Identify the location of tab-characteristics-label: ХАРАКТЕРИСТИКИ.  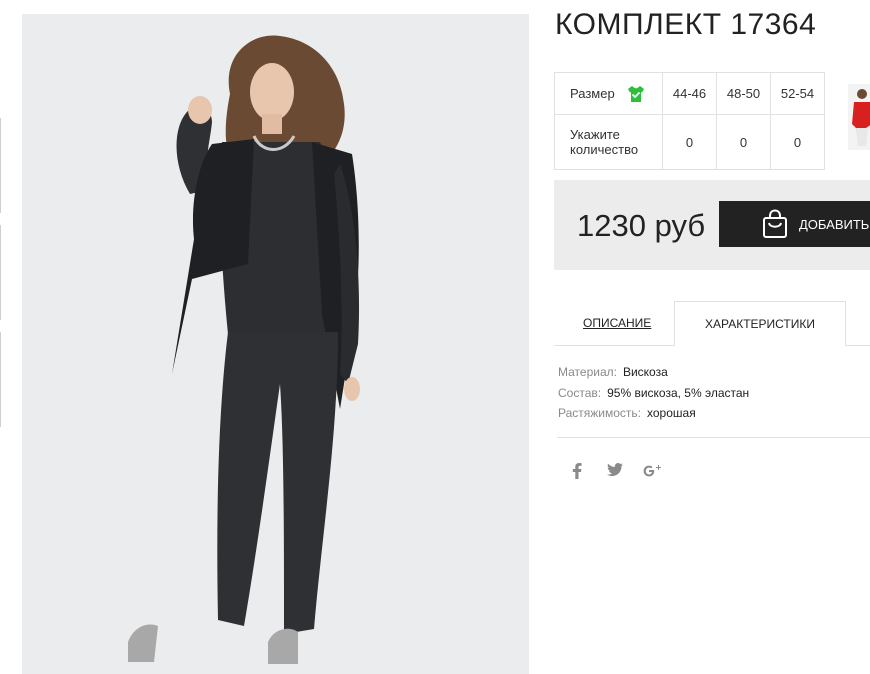
(759, 323).